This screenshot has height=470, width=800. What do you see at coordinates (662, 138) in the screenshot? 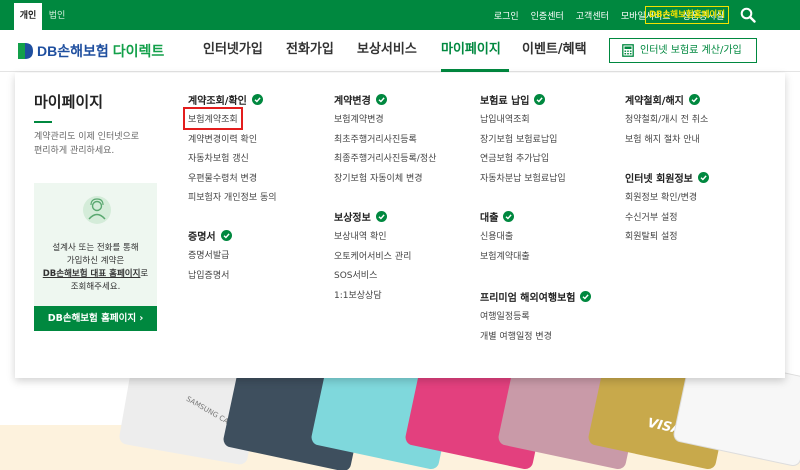
I see `menu-item-link: 보험 해지 절차 안내` at bounding box center [662, 138].